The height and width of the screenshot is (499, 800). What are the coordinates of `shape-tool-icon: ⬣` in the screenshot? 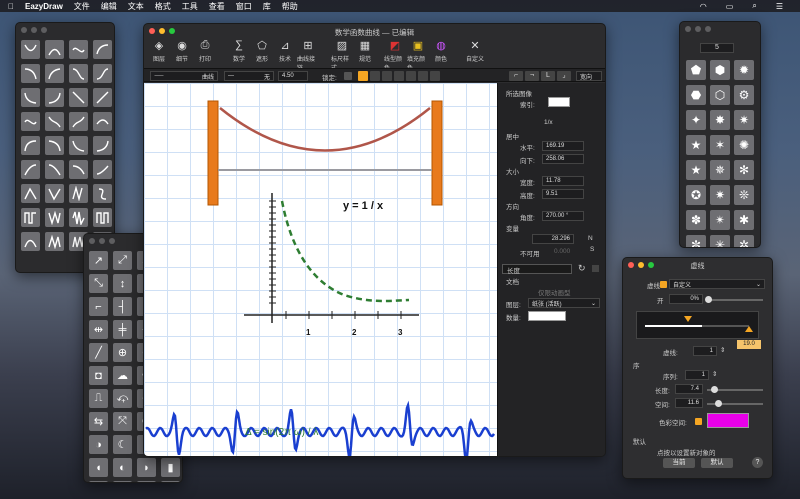 It's located at (696, 95).